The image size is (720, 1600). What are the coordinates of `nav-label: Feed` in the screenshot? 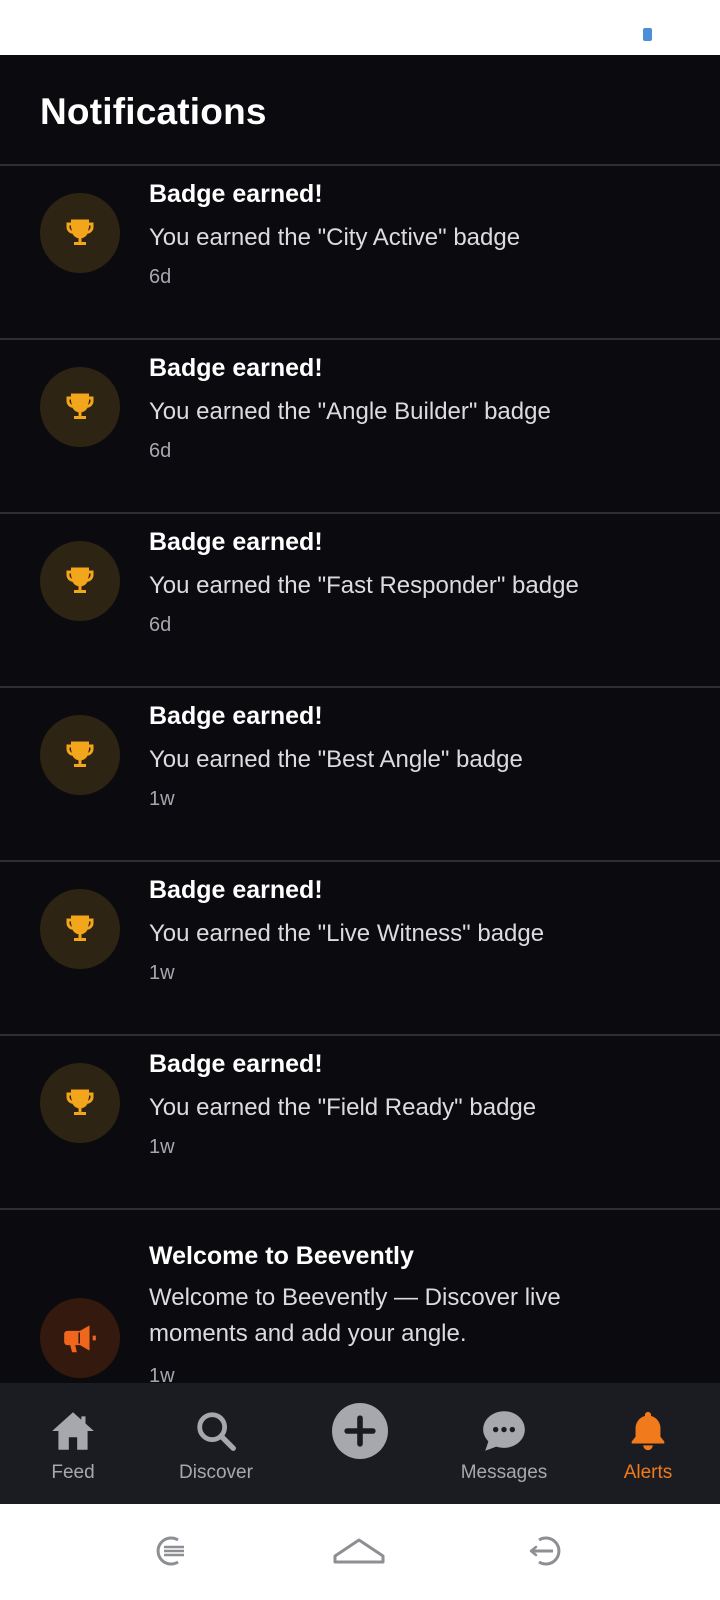 It's located at (73, 1472).